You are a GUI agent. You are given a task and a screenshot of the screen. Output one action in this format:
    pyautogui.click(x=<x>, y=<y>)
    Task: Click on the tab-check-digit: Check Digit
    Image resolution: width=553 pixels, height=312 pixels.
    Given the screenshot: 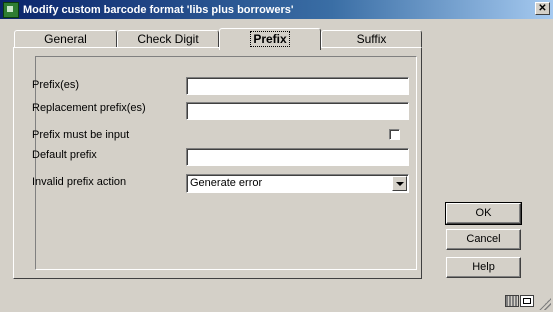 What is the action you would take?
    pyautogui.click(x=168, y=39)
    